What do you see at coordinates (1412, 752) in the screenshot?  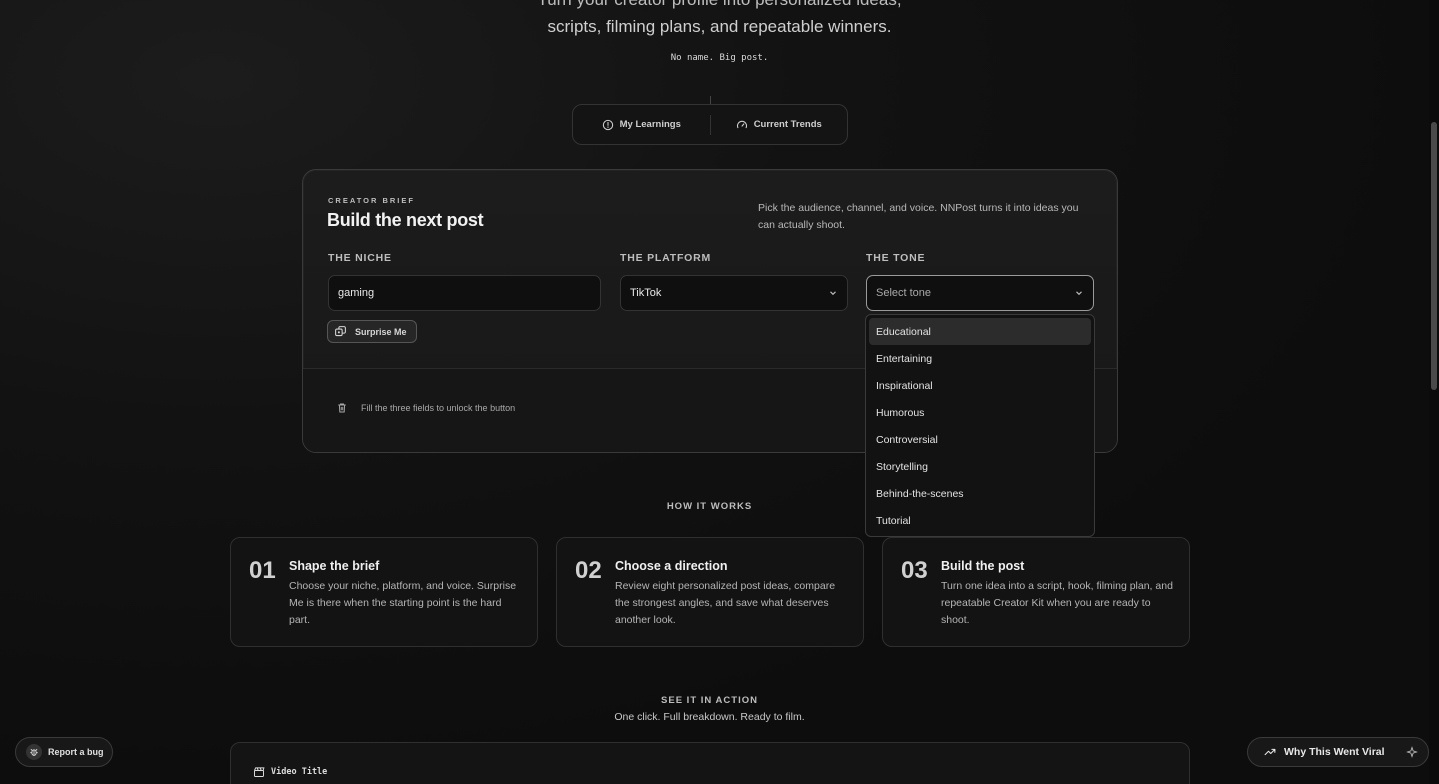 I see `sparkle-icon` at bounding box center [1412, 752].